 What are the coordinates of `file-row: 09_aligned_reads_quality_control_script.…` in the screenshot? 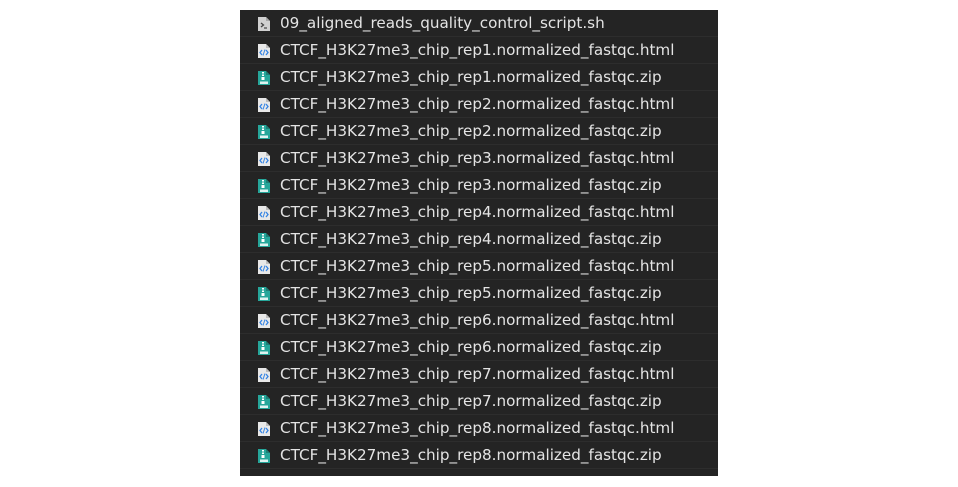 It's located at (479, 23).